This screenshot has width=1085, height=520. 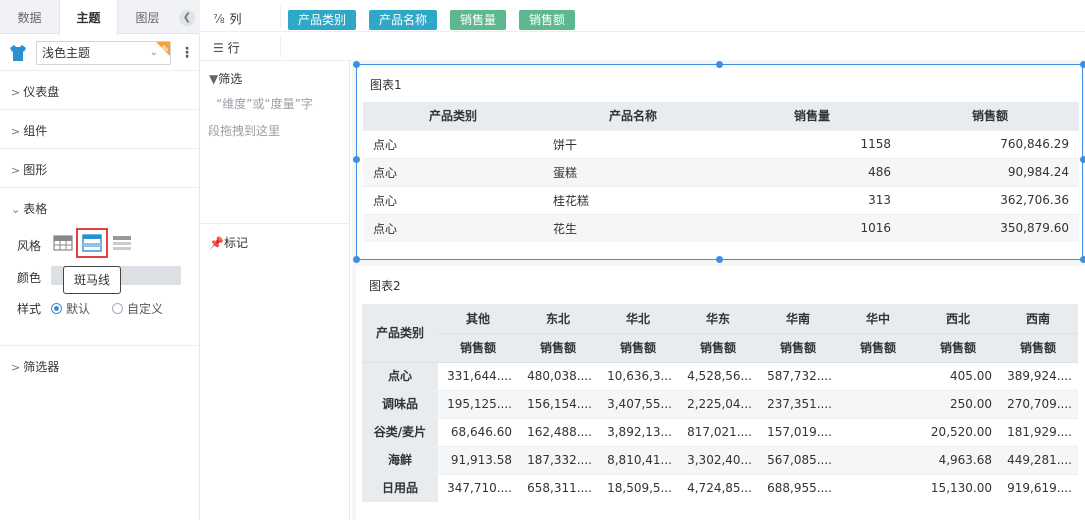 I want to click on chart1-header-cell: 销售量, so click(x=812, y=116).